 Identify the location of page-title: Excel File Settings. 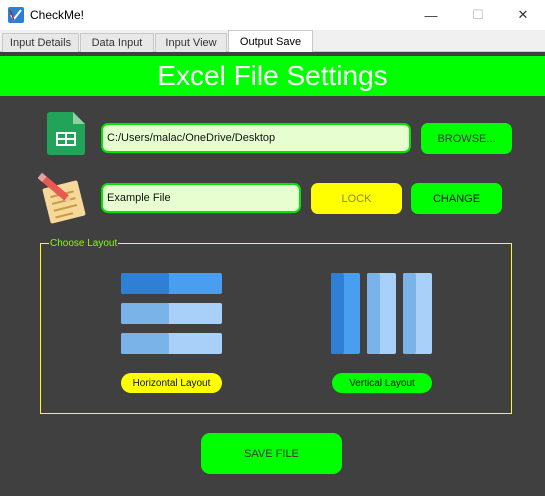
(272, 76).